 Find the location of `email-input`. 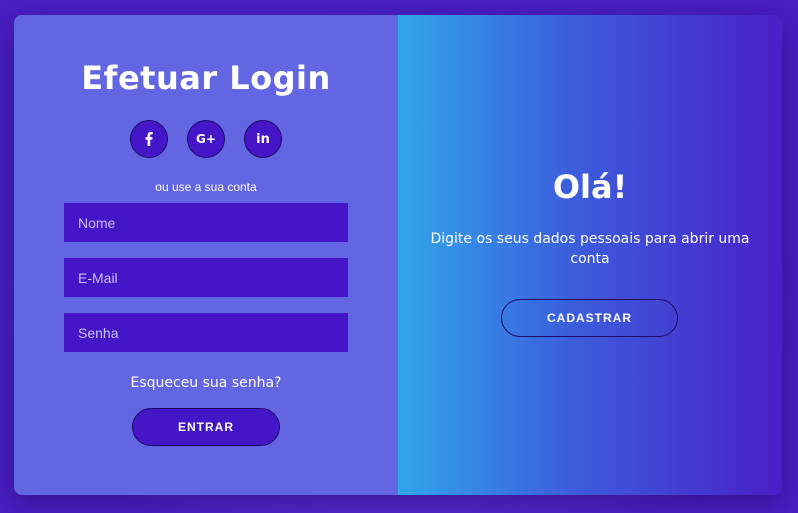

email-input is located at coordinates (206, 277).